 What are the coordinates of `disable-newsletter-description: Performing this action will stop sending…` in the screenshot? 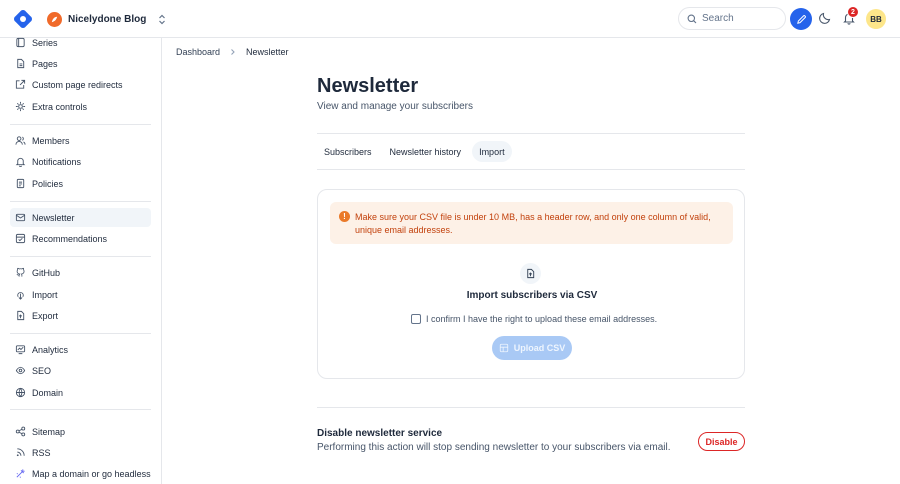 It's located at (494, 447).